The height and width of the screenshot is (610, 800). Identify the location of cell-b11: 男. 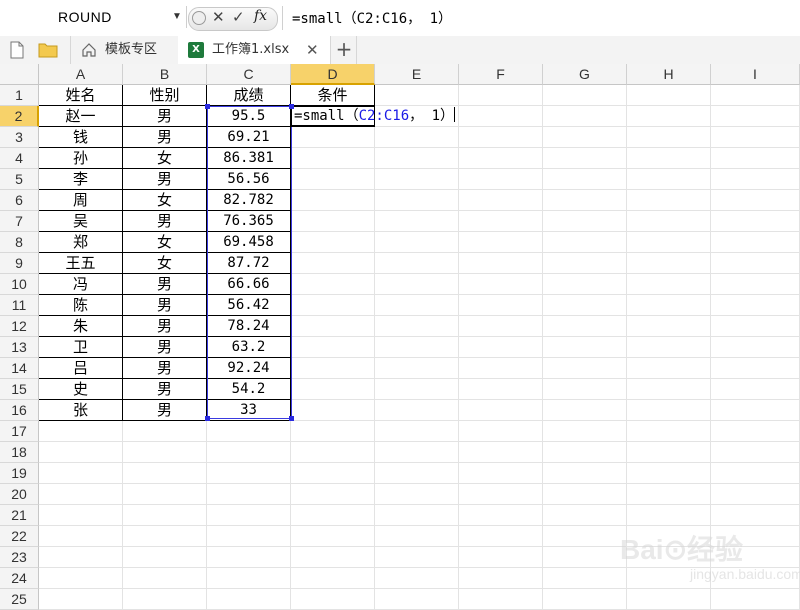
(165, 305).